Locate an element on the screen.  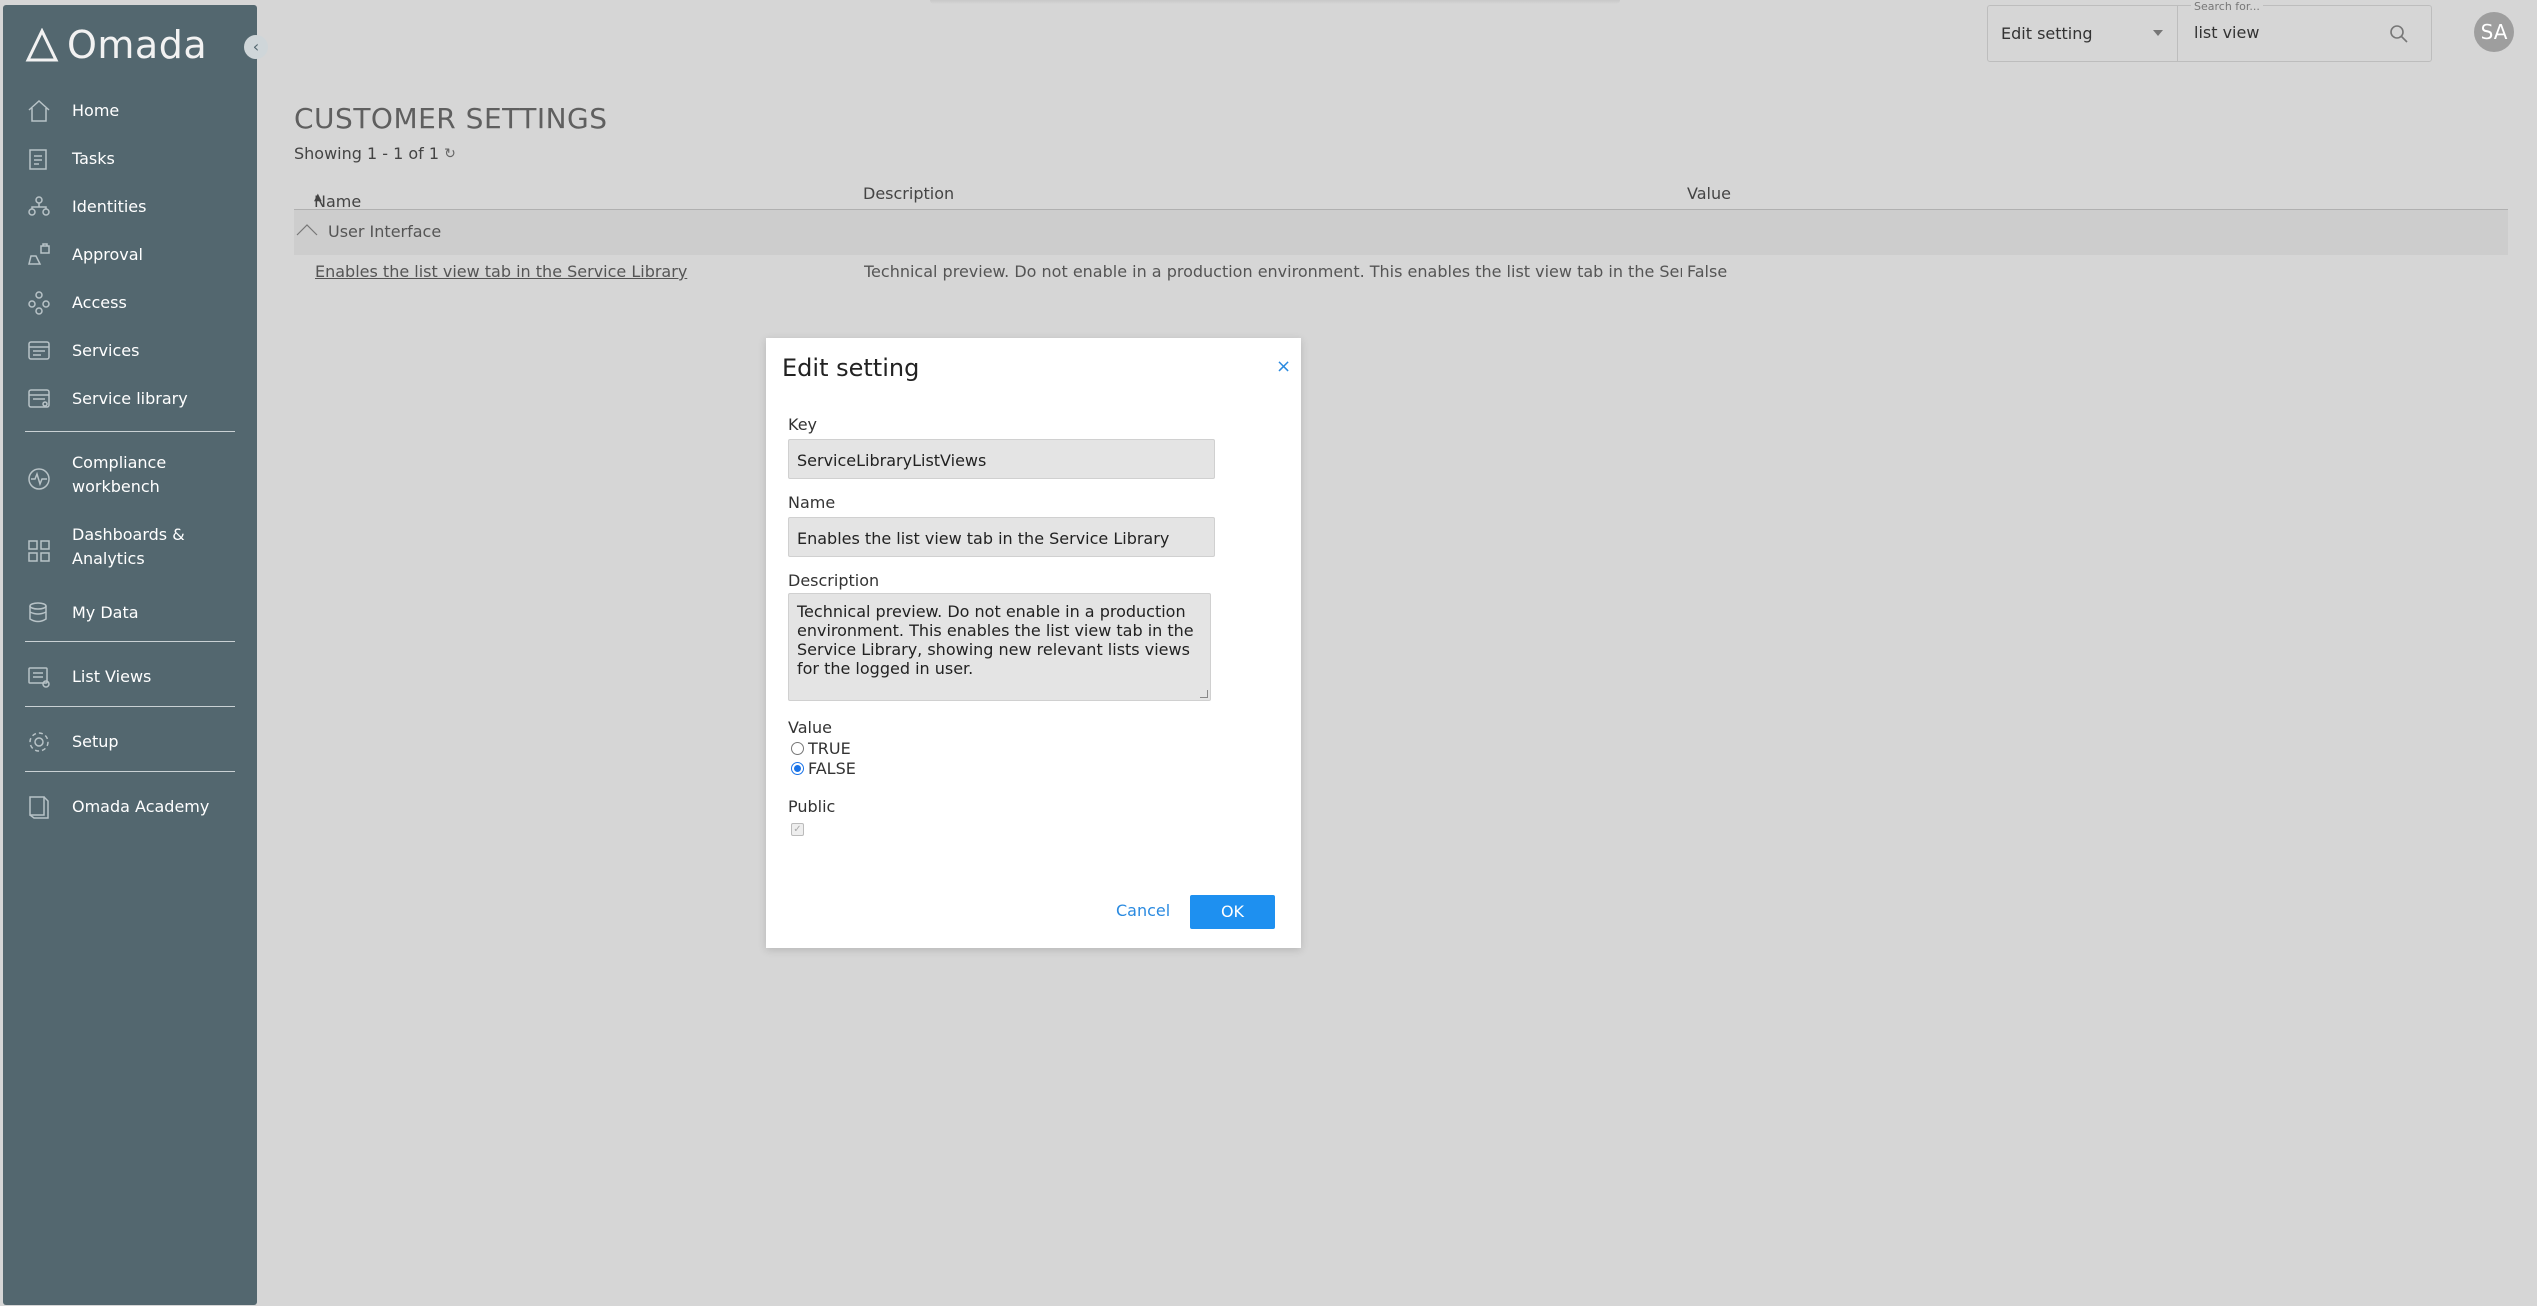
key-label: Key is located at coordinates (803, 424).